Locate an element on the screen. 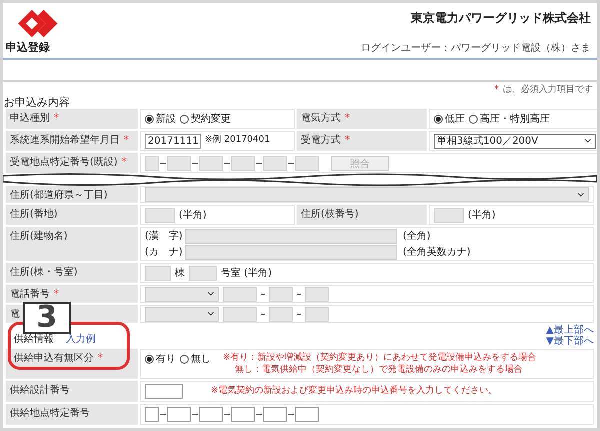 This screenshot has height=431, width=600. radio-label: 新設 is located at coordinates (166, 119).